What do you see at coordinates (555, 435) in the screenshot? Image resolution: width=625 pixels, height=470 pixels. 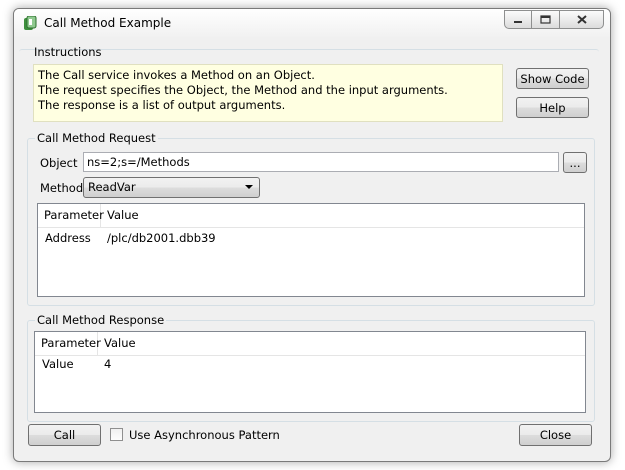 I see `close-button: Close` at bounding box center [555, 435].